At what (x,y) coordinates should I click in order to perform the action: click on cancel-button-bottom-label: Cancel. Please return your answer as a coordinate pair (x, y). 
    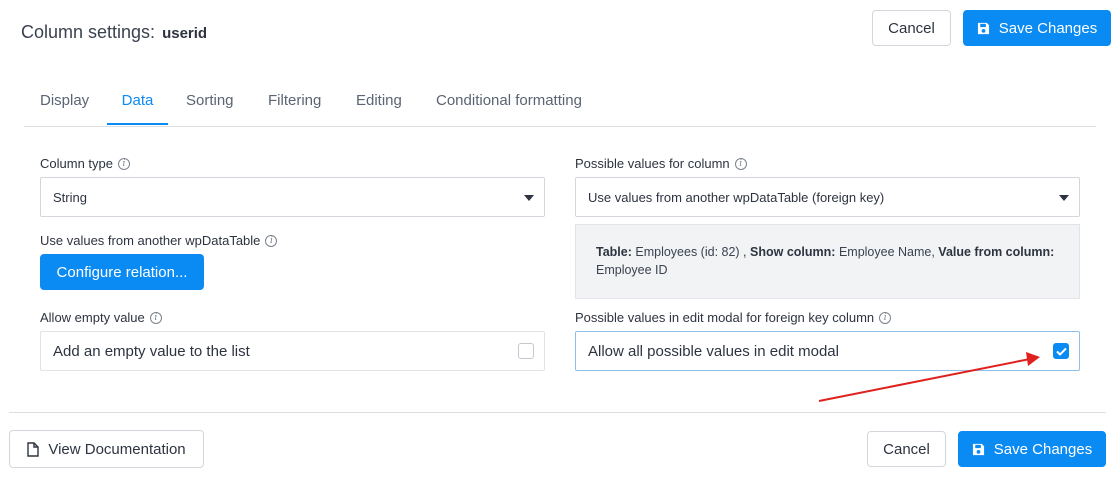
    Looking at the image, I should click on (906, 449).